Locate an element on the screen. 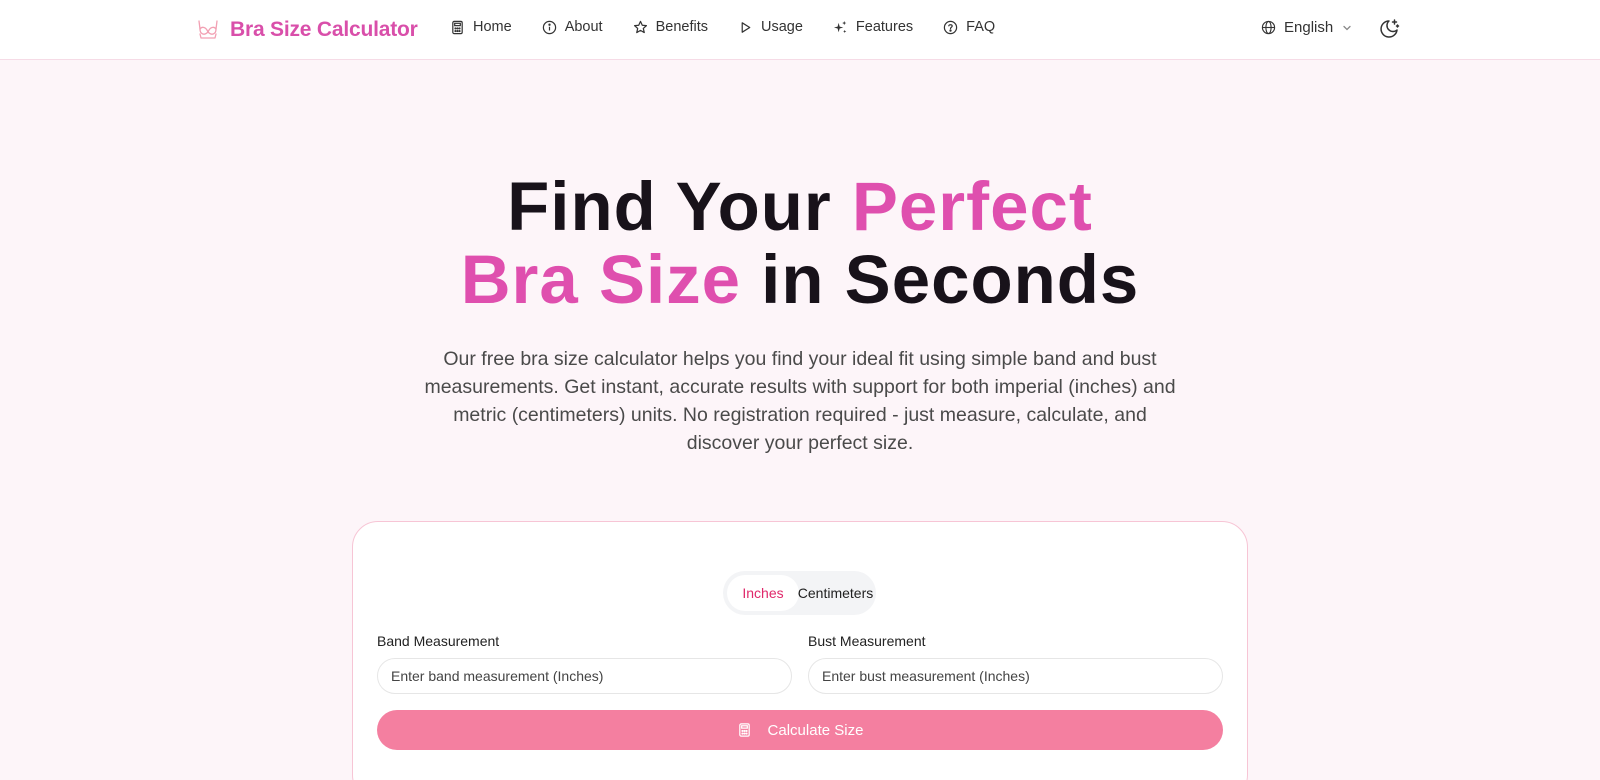 The height and width of the screenshot is (780, 1600). nav-item-home: Home is located at coordinates (481, 27).